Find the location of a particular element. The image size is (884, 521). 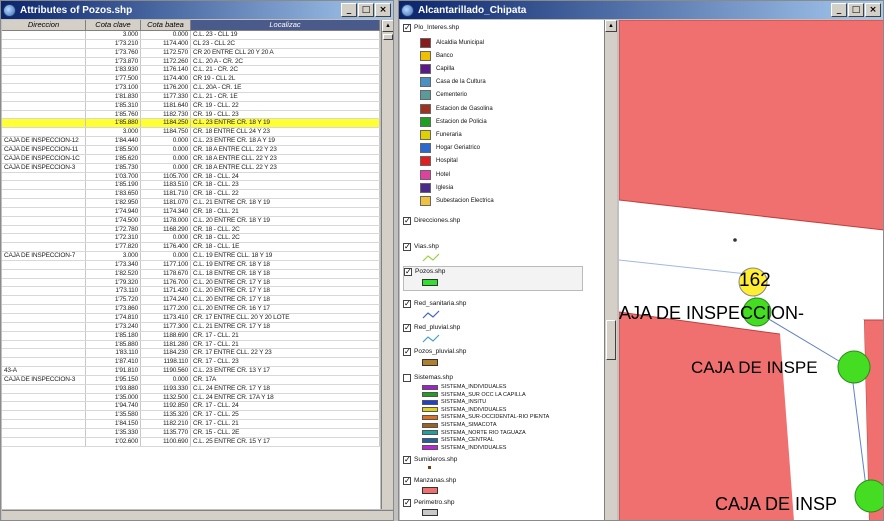

table-row: 1'85.180 1188.690 CR. 17 - CLL. 21 is located at coordinates (191, 336).